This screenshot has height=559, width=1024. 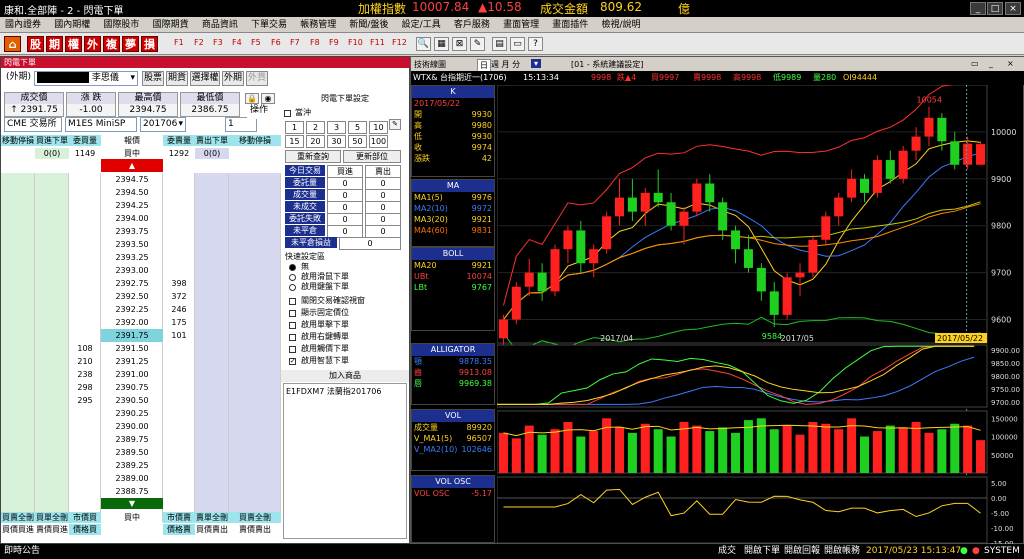 What do you see at coordinates (241, 124) in the screenshot?
I see `quantity-stepper: 1` at bounding box center [241, 124].